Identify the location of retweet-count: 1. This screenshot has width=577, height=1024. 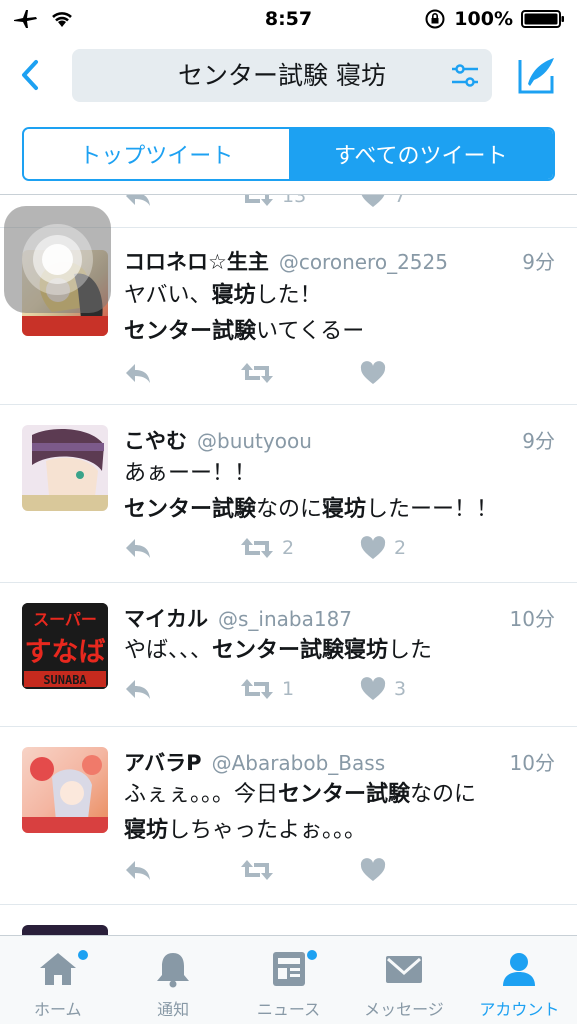
(288, 689).